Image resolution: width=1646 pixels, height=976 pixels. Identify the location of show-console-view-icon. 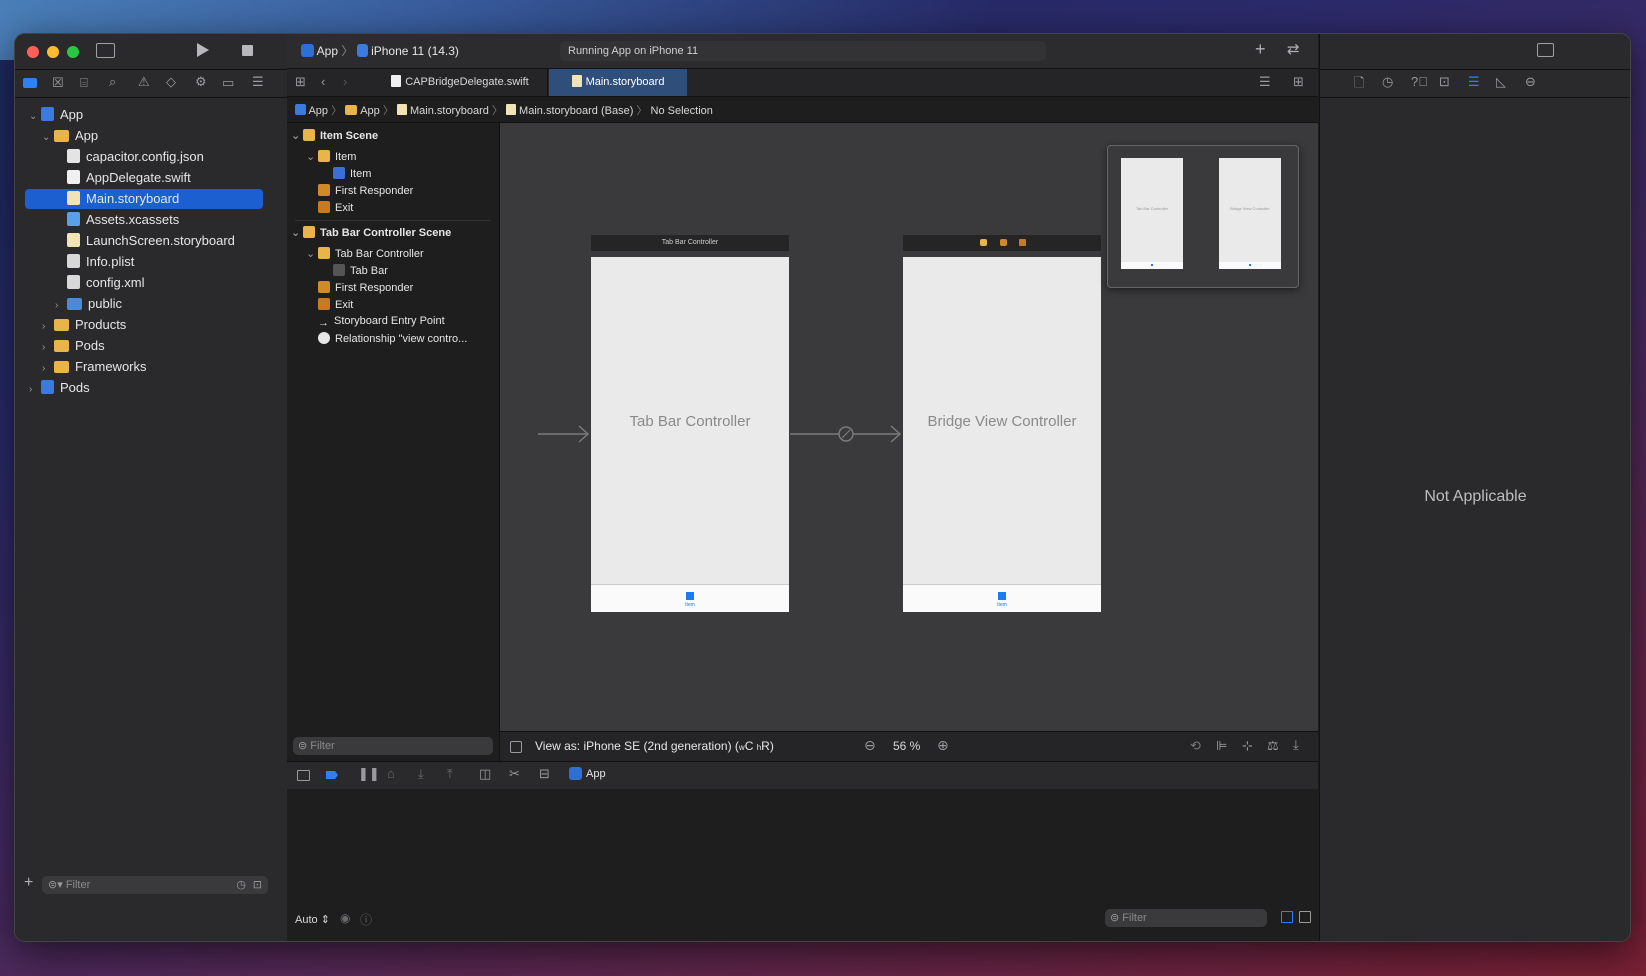
(1305, 917).